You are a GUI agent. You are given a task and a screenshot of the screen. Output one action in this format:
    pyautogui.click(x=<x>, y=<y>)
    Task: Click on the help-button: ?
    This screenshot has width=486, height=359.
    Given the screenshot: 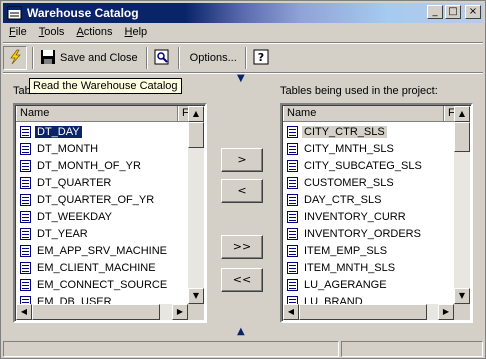 What is the action you would take?
    pyautogui.click(x=261, y=58)
    